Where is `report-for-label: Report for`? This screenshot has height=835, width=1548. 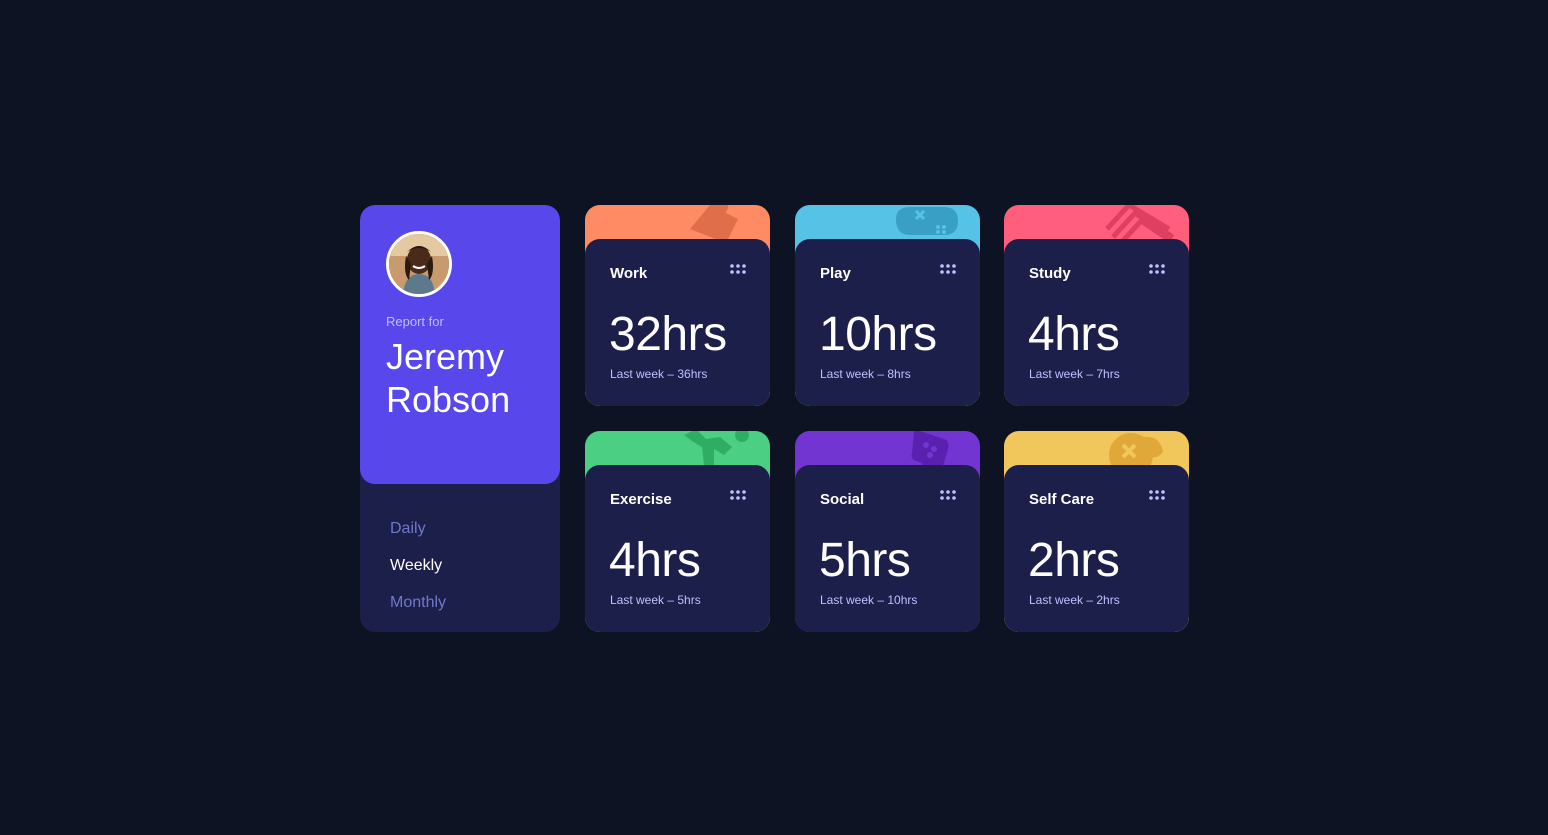
report-for-label: Report for is located at coordinates (415, 321).